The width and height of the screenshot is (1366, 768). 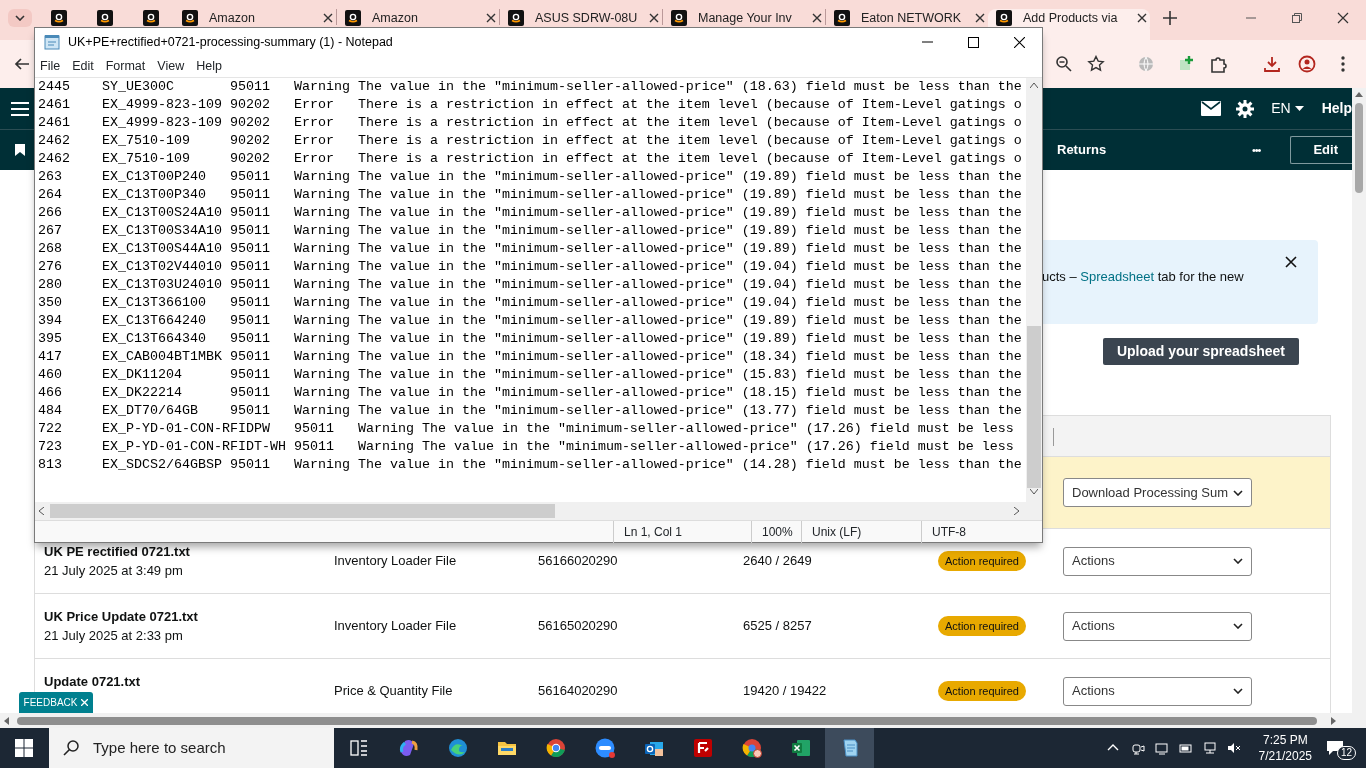 What do you see at coordinates (1336, 108) in the screenshot?
I see `help-link: Help` at bounding box center [1336, 108].